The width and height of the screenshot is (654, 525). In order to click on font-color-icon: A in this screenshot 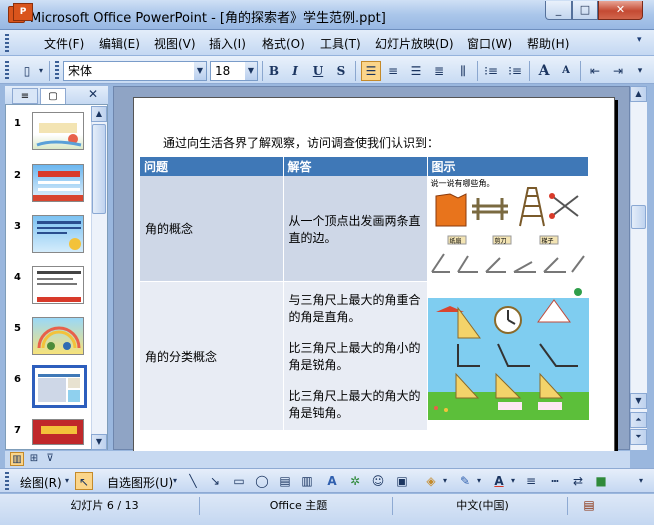, I will do `click(499, 481)`.